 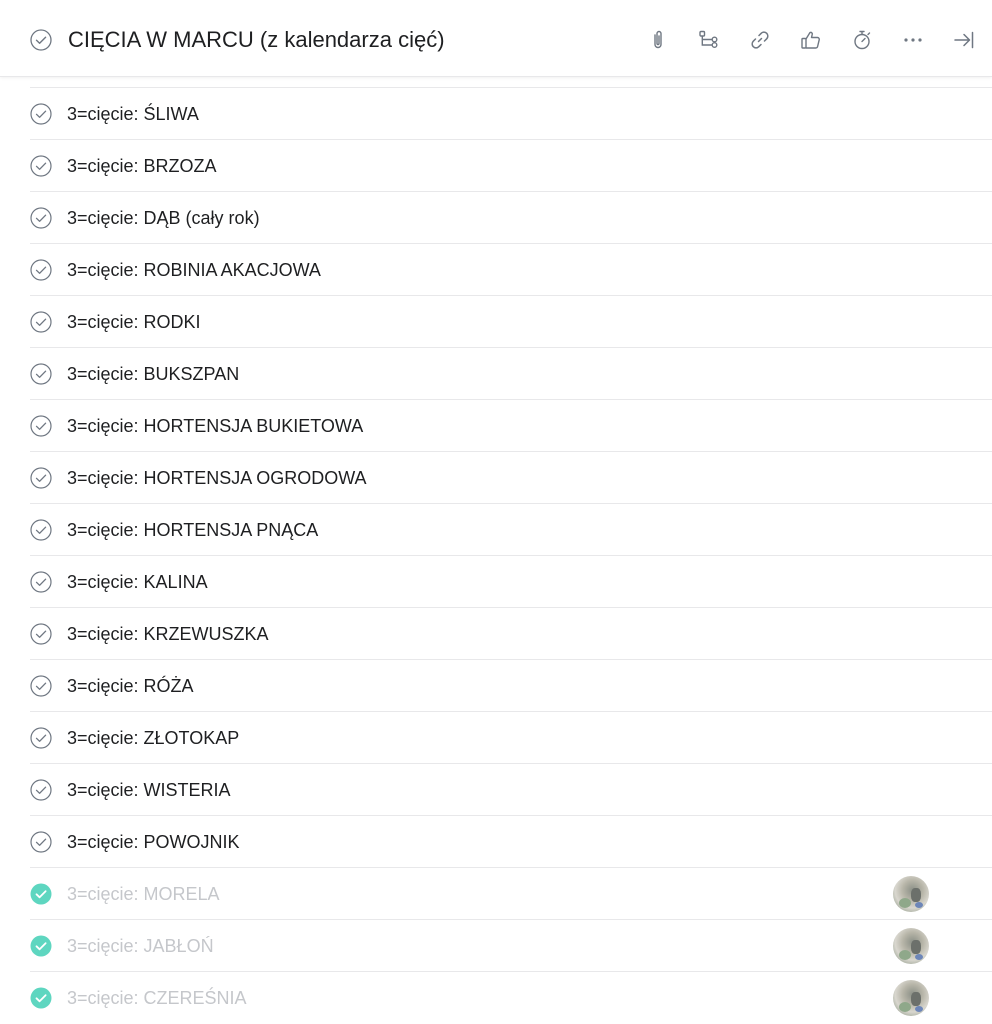 What do you see at coordinates (511, 789) in the screenshot?
I see `subtask-row: 3=cięcie: WISTERIA` at bounding box center [511, 789].